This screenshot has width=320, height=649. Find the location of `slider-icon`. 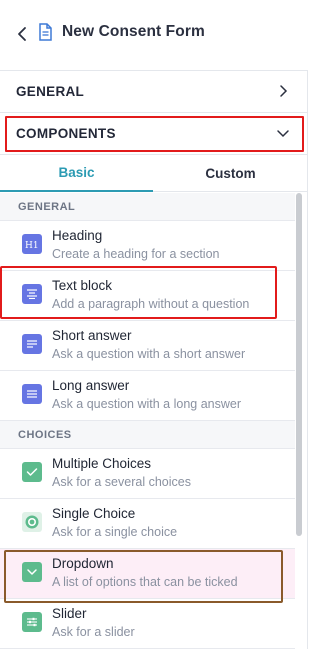

slider-icon is located at coordinates (32, 622).